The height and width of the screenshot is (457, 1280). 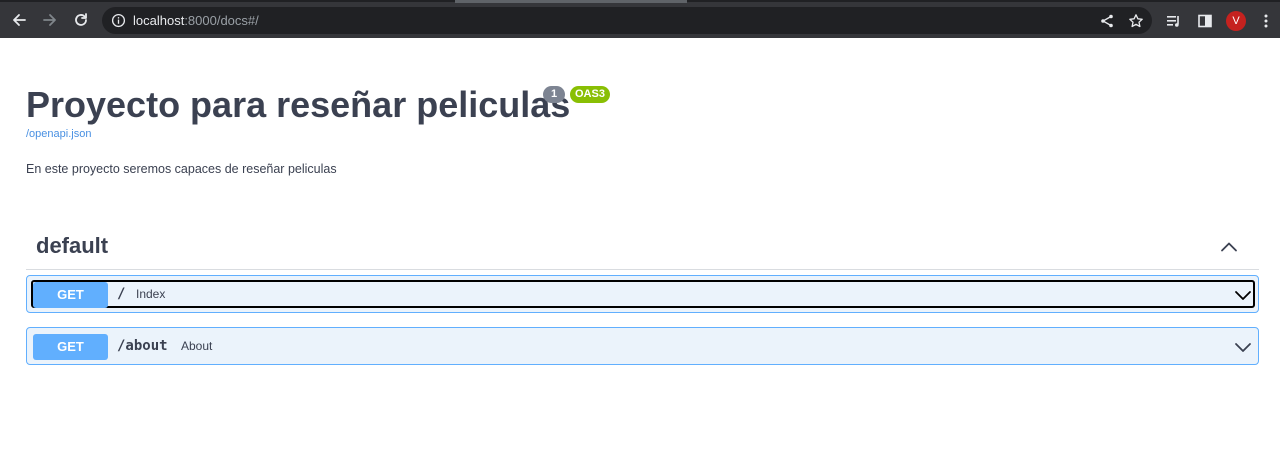 I want to click on back-arrow-icon, so click(x=19, y=20).